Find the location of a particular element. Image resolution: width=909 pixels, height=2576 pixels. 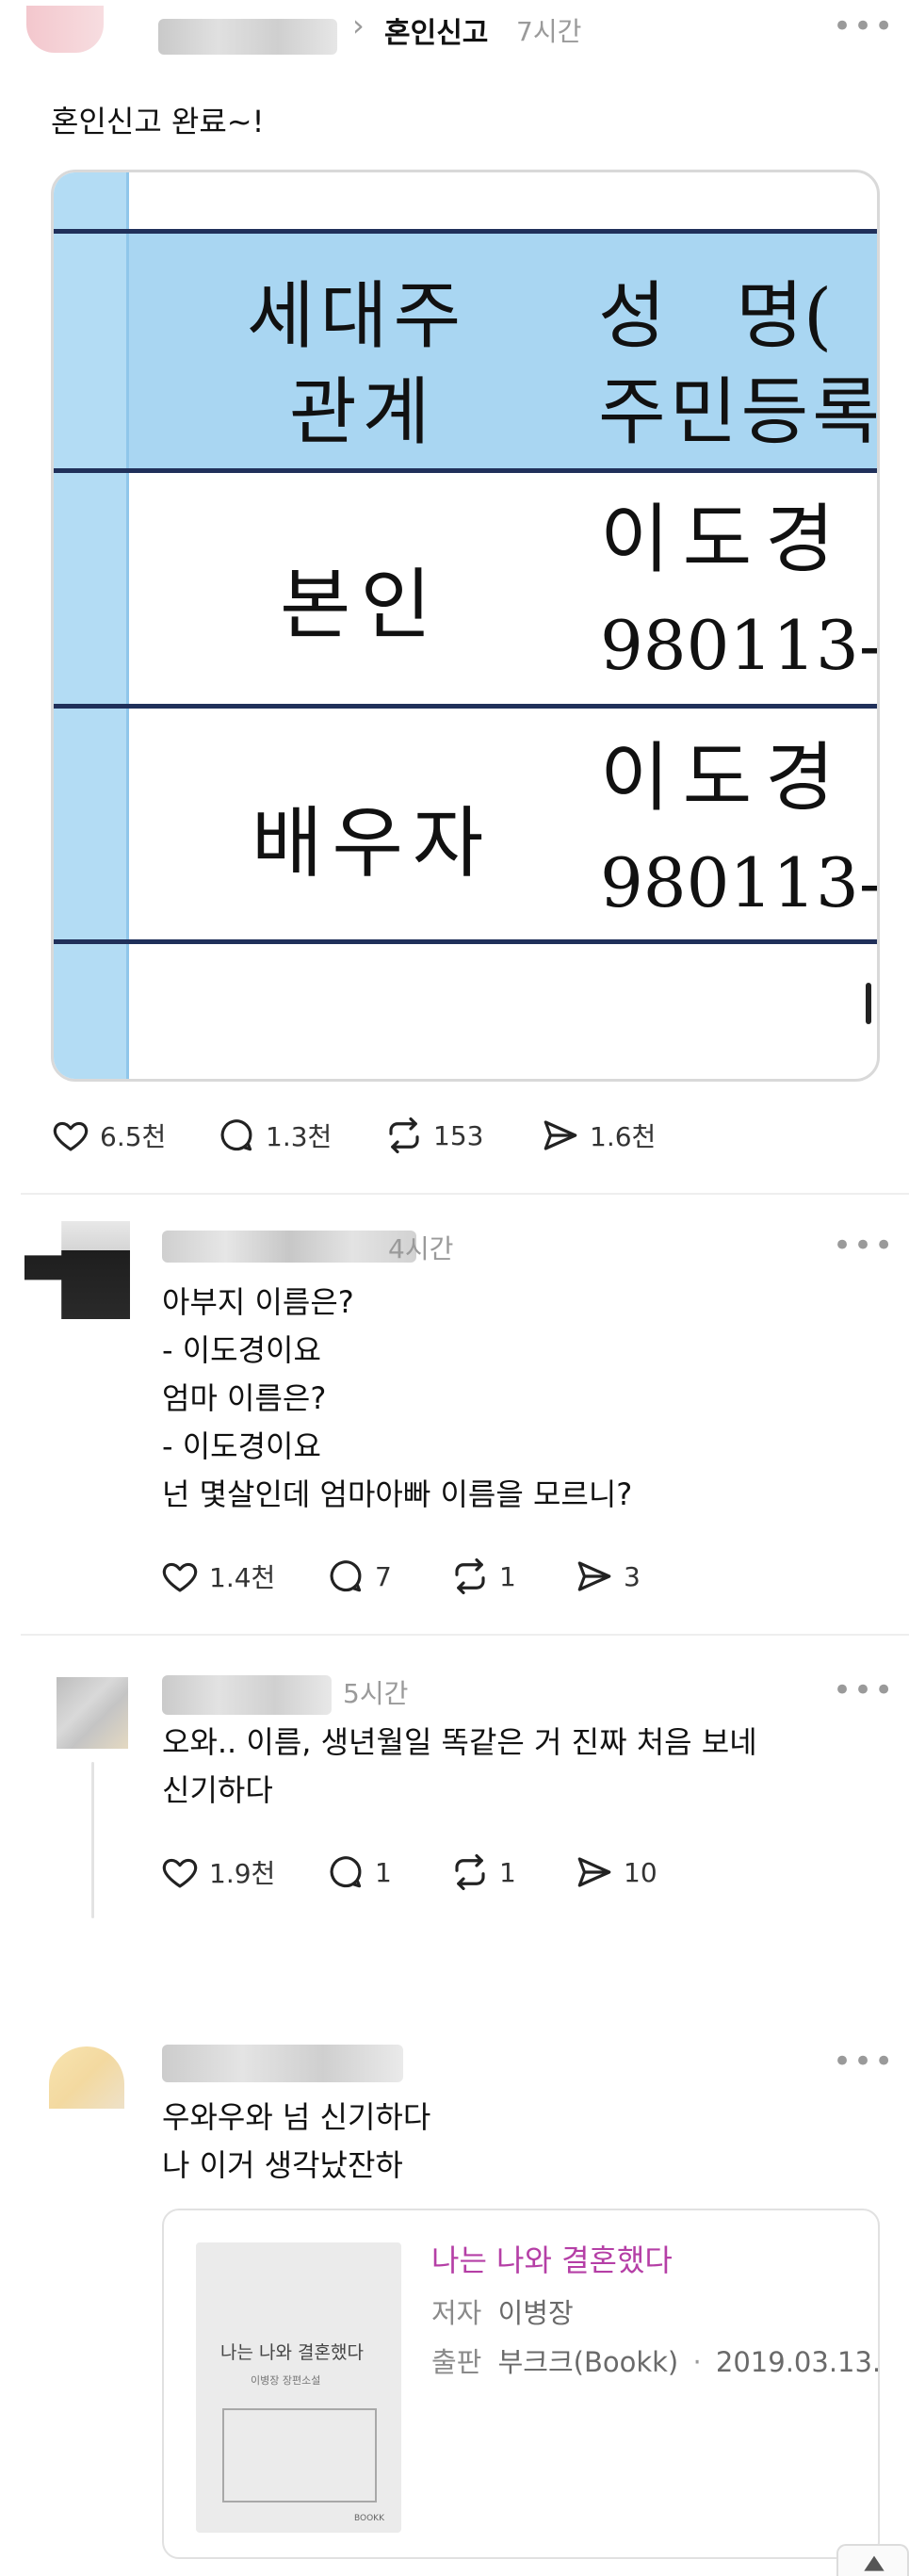

row2-id: 980113- is located at coordinates (740, 882).